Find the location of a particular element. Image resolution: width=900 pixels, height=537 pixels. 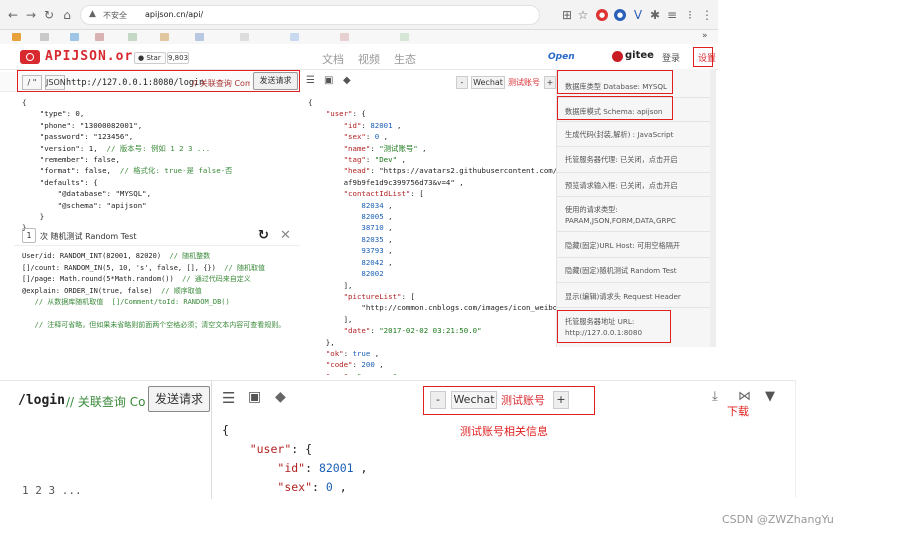

back-icon: ← is located at coordinates (13, 15).